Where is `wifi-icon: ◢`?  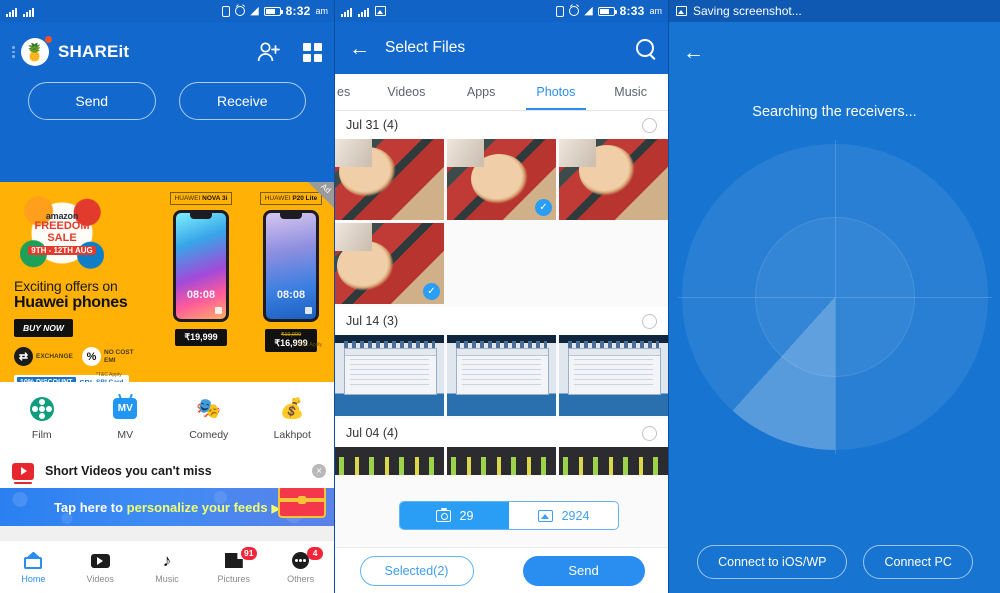
wifi-icon: ◢ is located at coordinates (588, 10).